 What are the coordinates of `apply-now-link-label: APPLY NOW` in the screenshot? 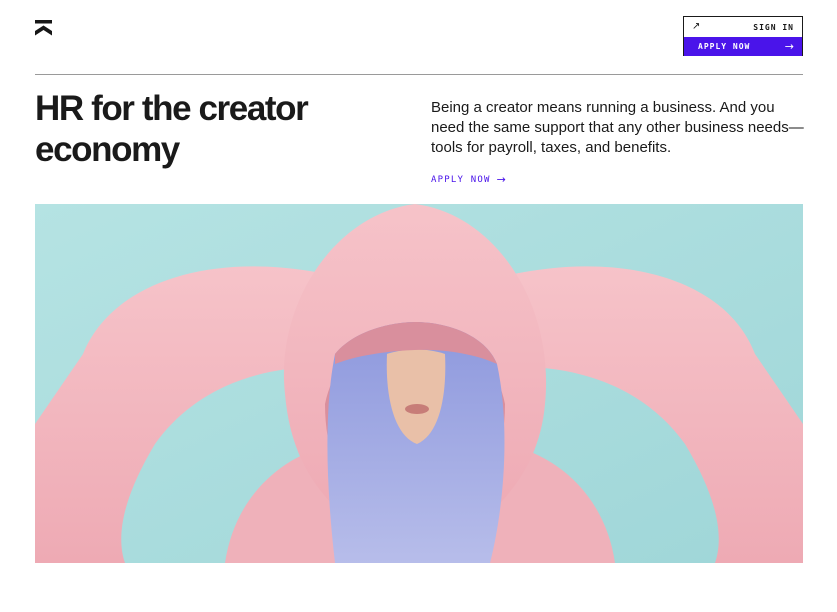 It's located at (461, 179).